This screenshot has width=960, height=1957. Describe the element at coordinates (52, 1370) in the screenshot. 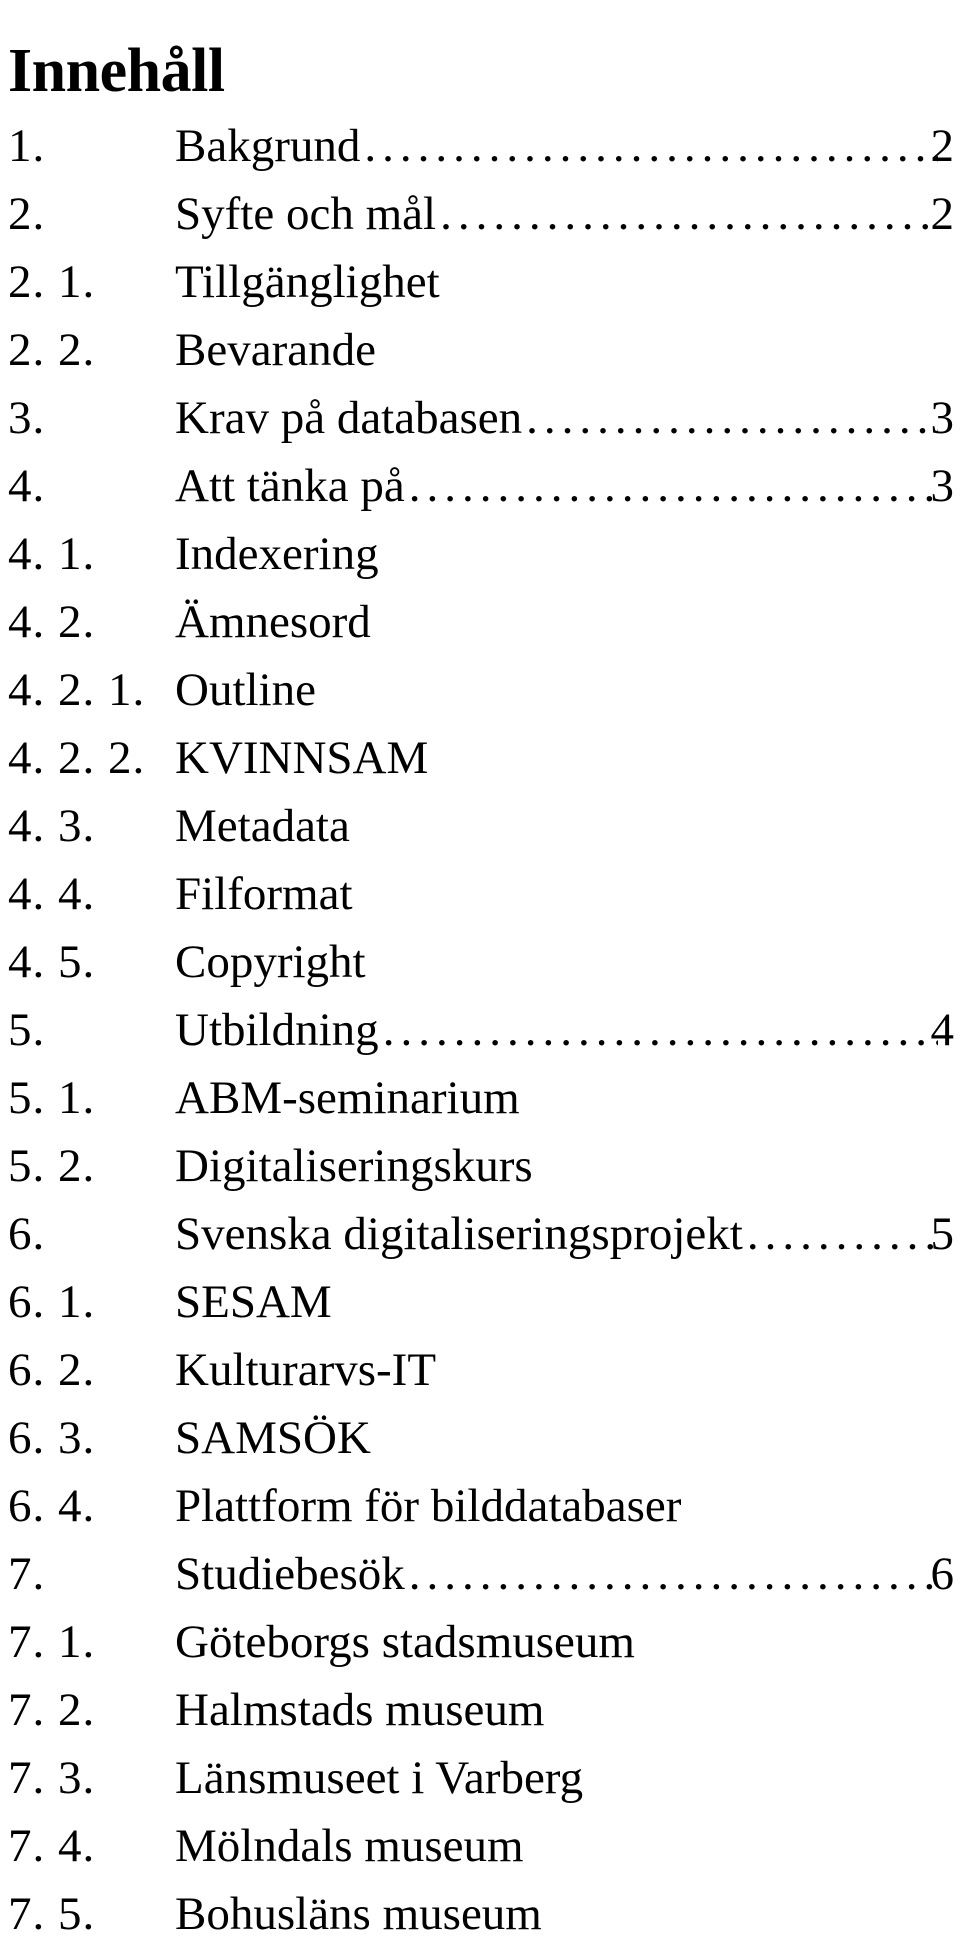

I see `toc-entry-number: 6. 2.` at that location.